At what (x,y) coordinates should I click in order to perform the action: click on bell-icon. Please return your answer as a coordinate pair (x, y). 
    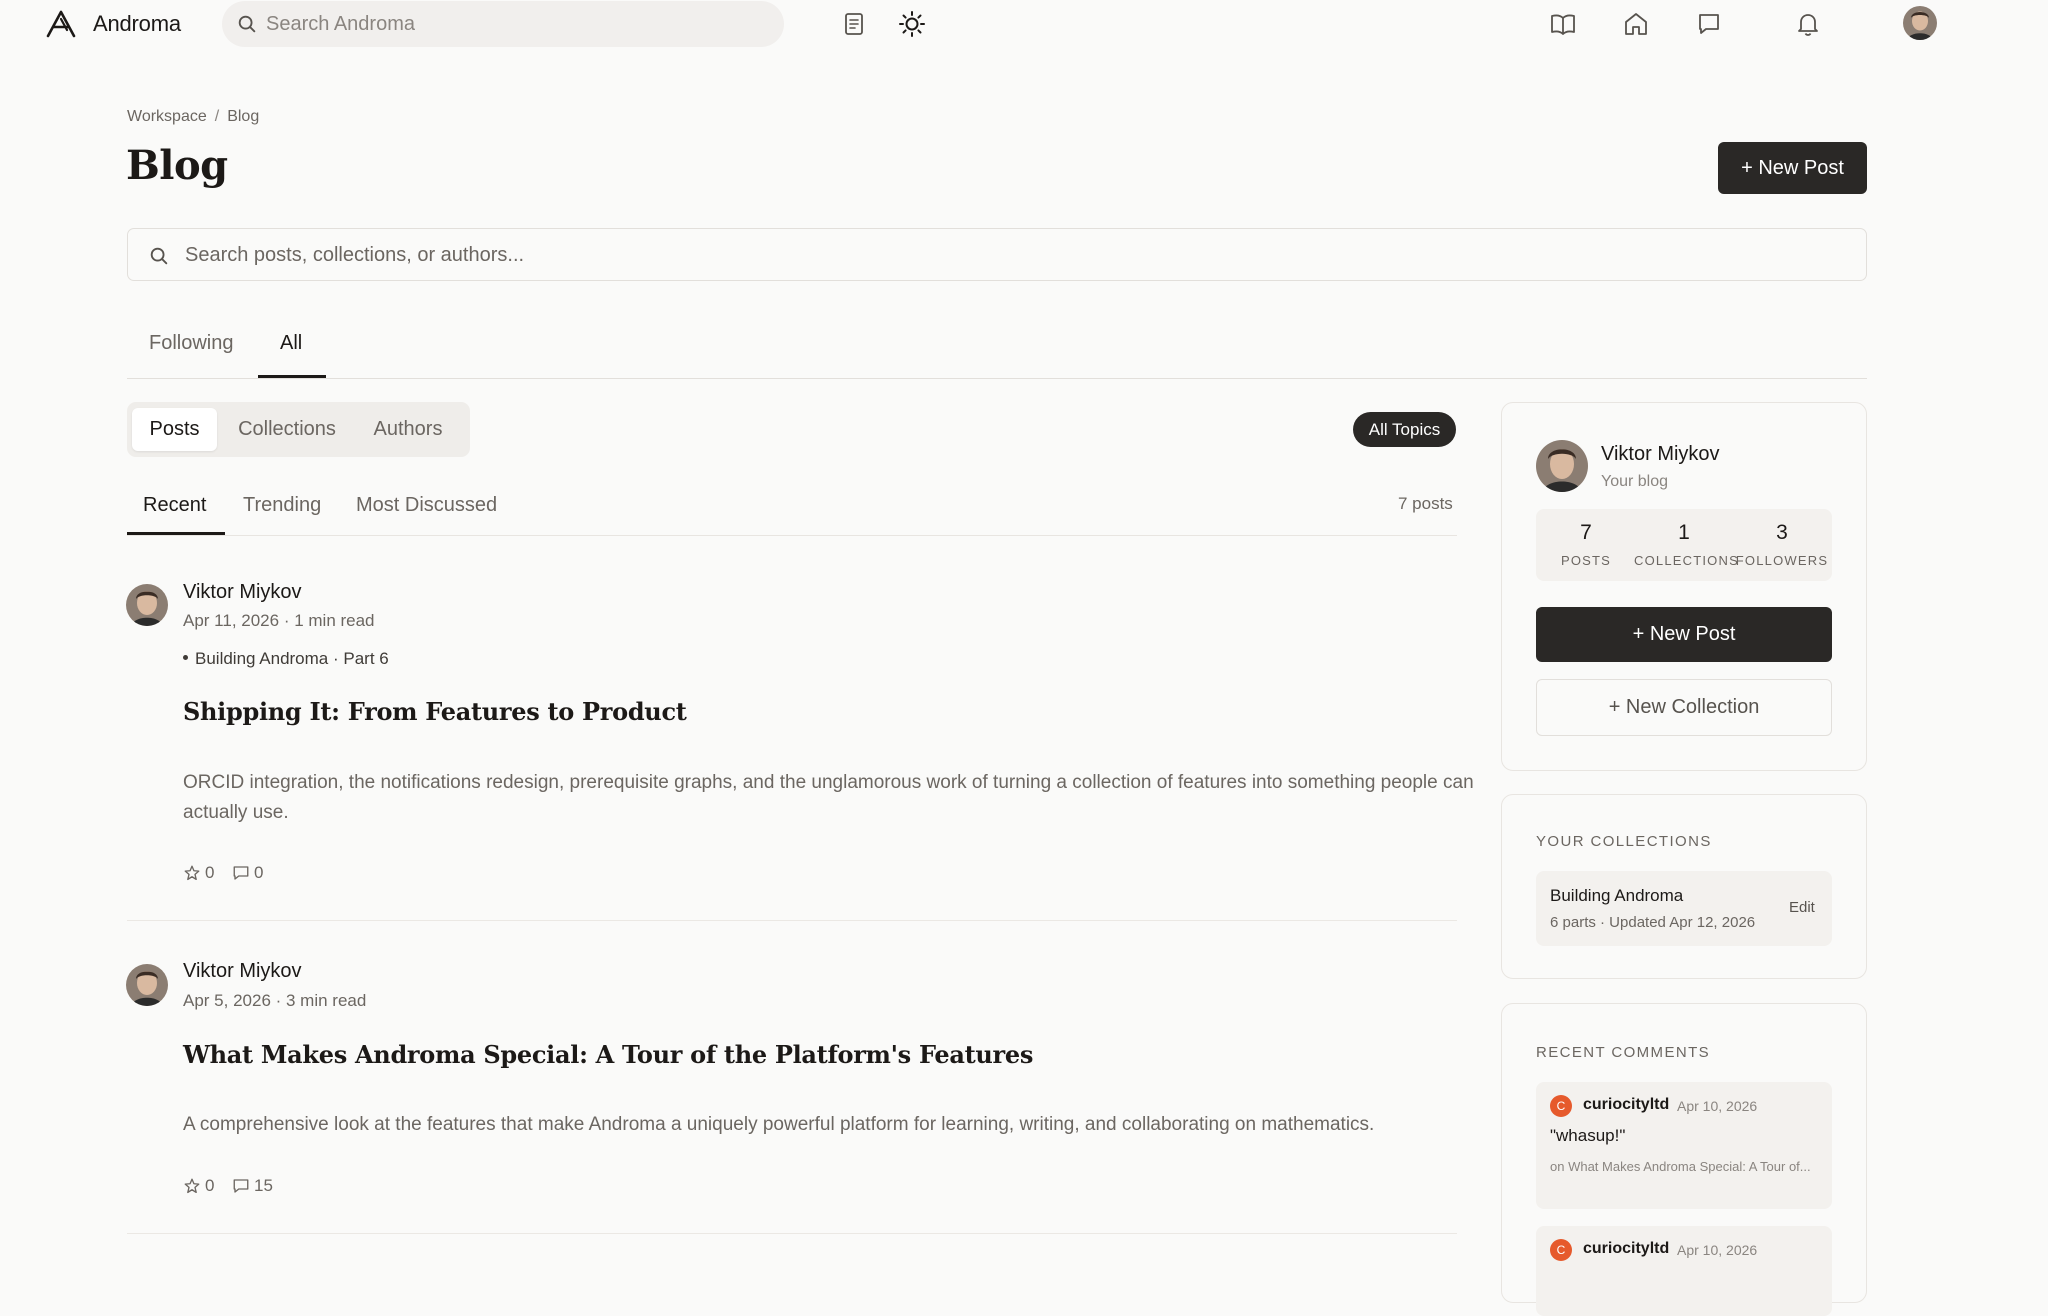
    Looking at the image, I should click on (1808, 24).